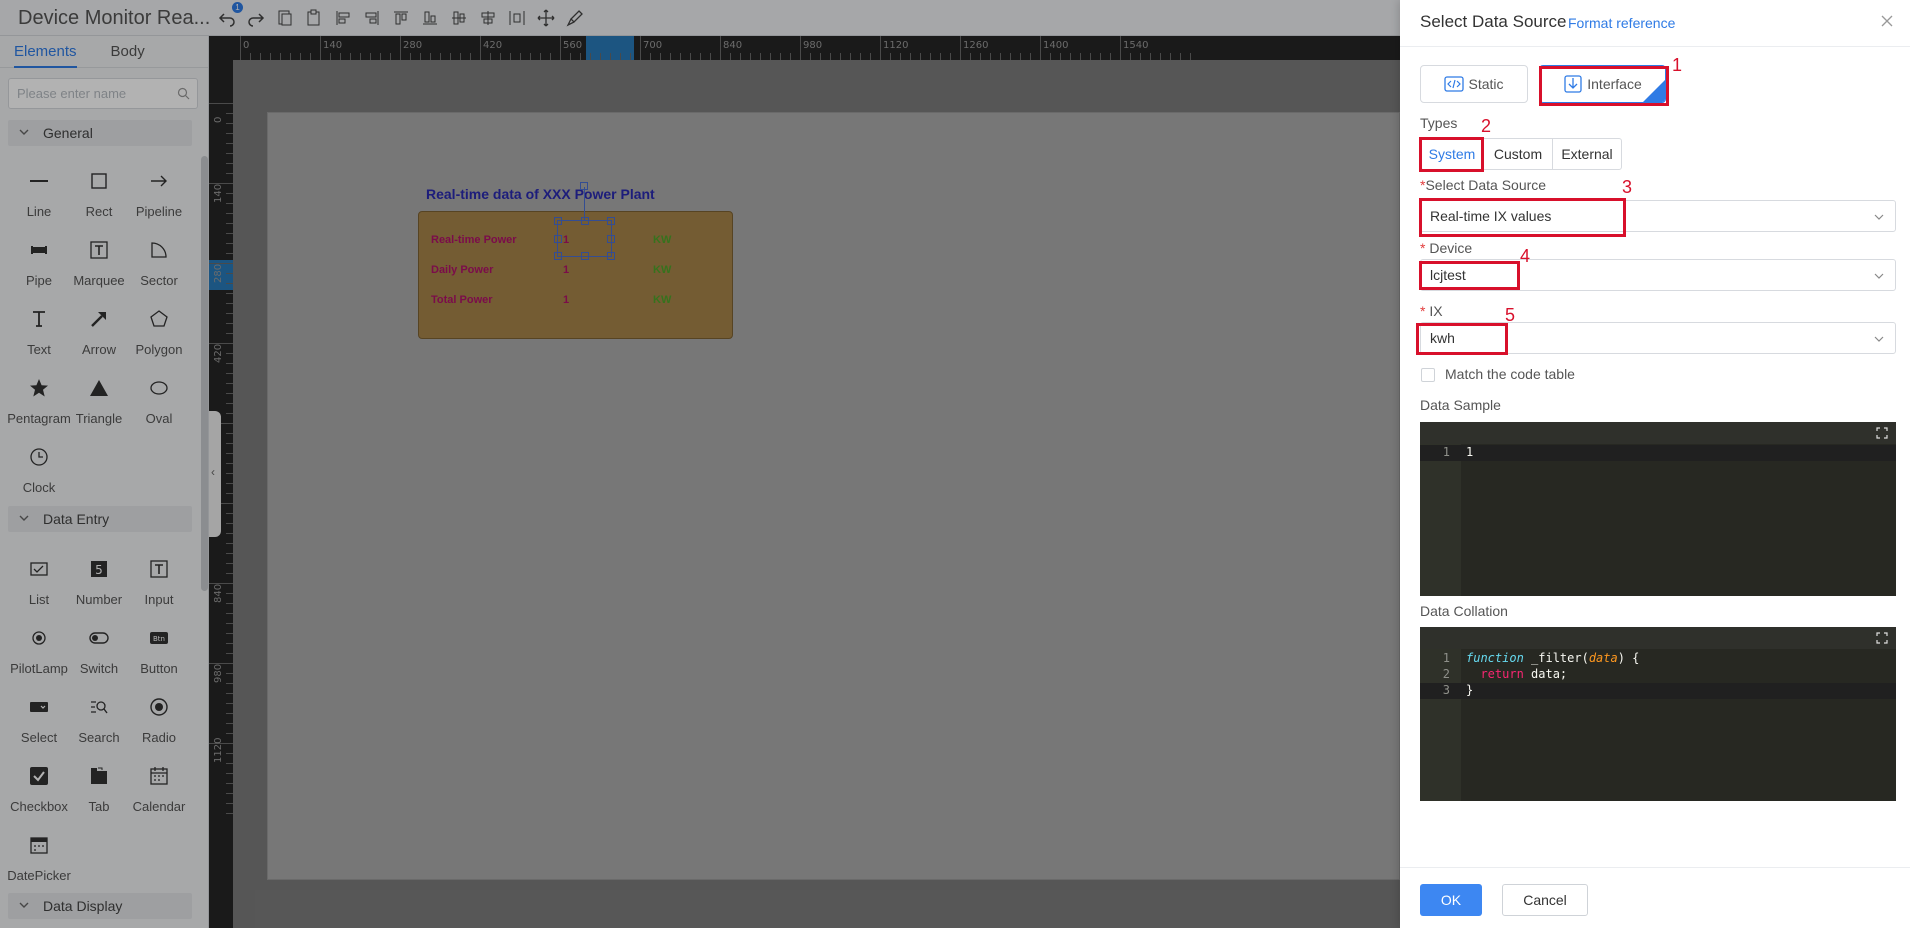  What do you see at coordinates (1436, 311) in the screenshot?
I see `ix-label-text: IX` at bounding box center [1436, 311].